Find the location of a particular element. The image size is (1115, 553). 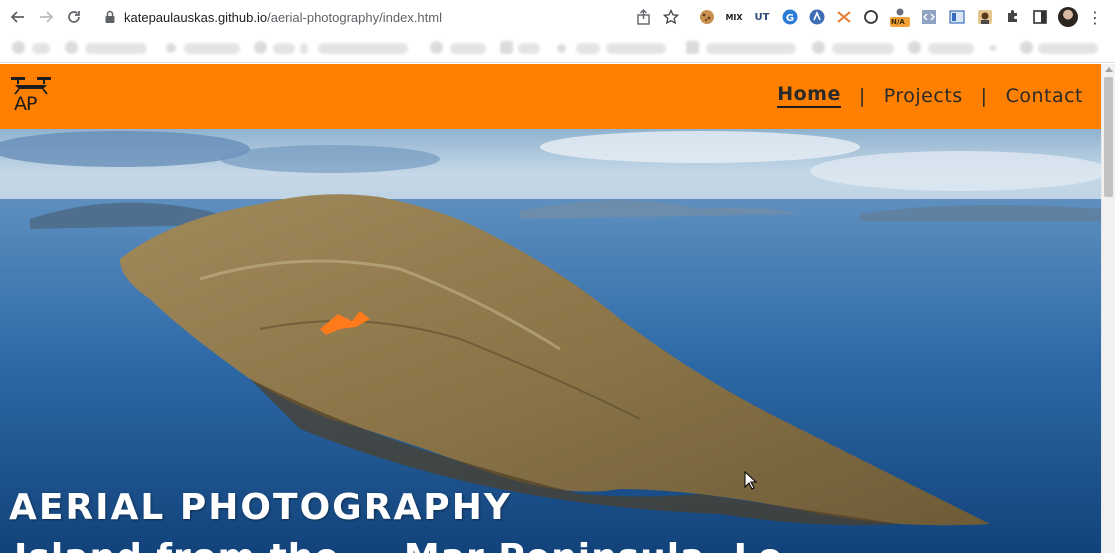

url-host: katepaulauskas.github.io is located at coordinates (196, 17).